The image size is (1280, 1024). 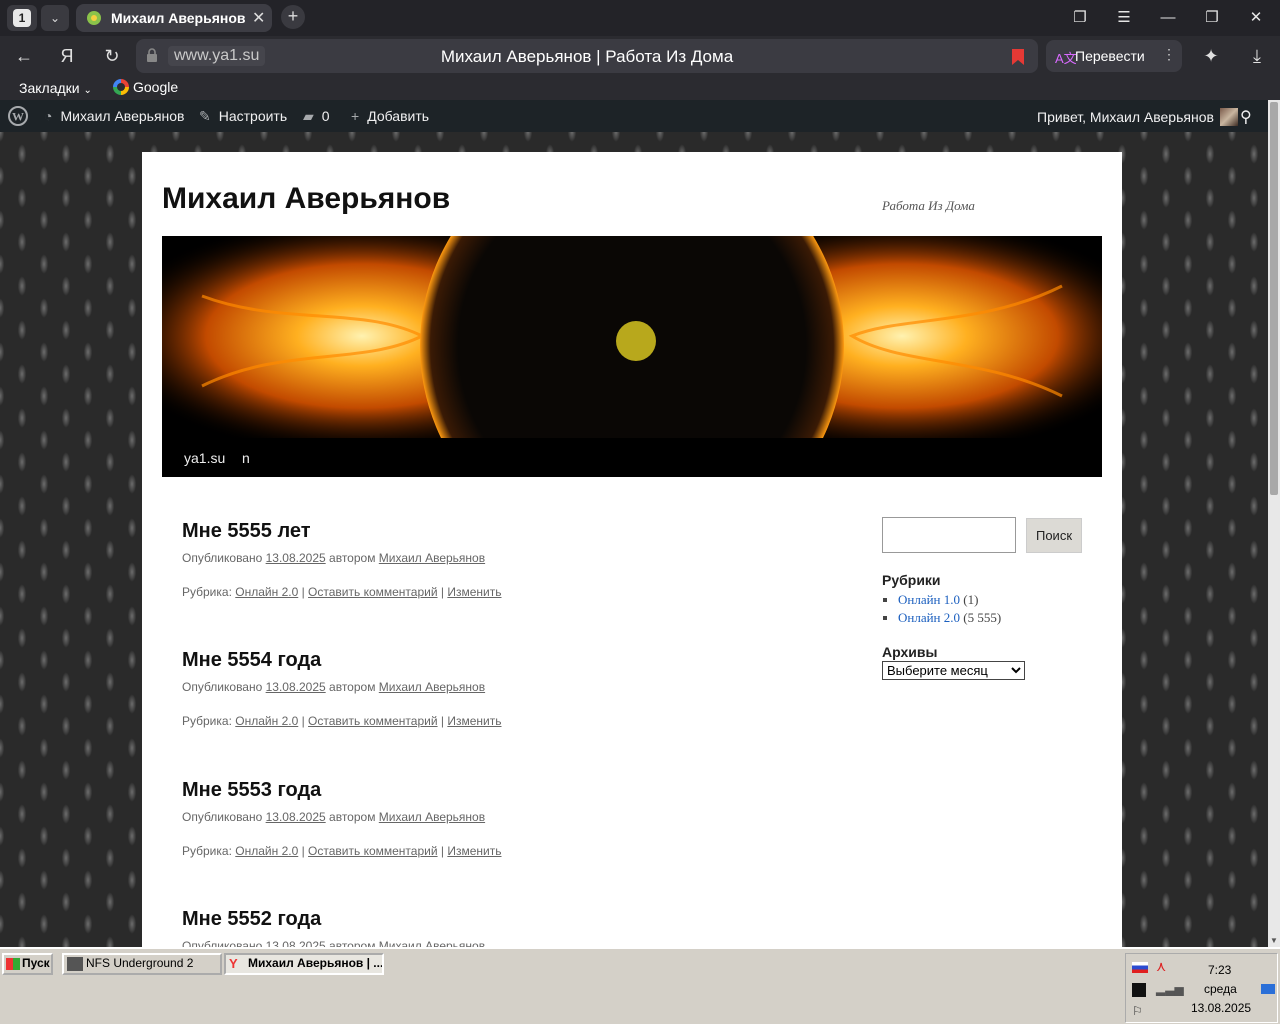 I want to click on page-scrollbar: ▼, so click(x=1274, y=523).